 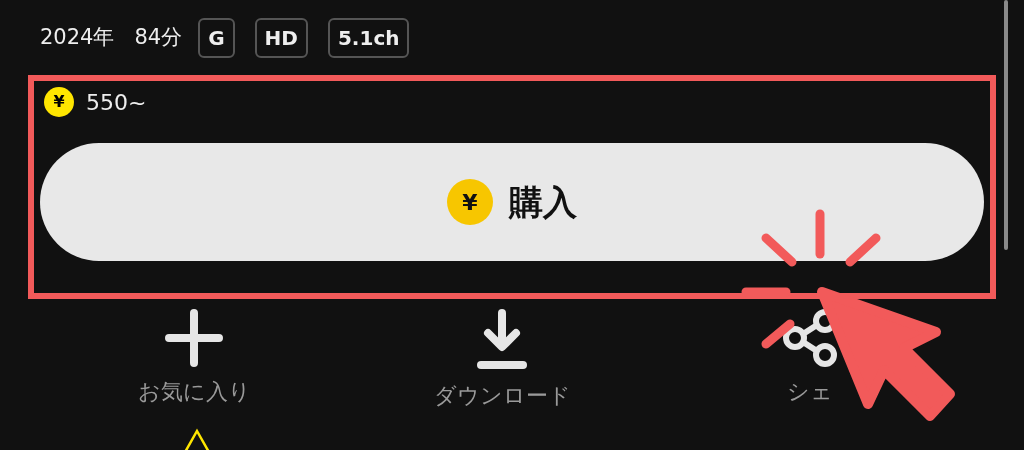 I want to click on action-button: お気に入り, so click(x=194, y=358).